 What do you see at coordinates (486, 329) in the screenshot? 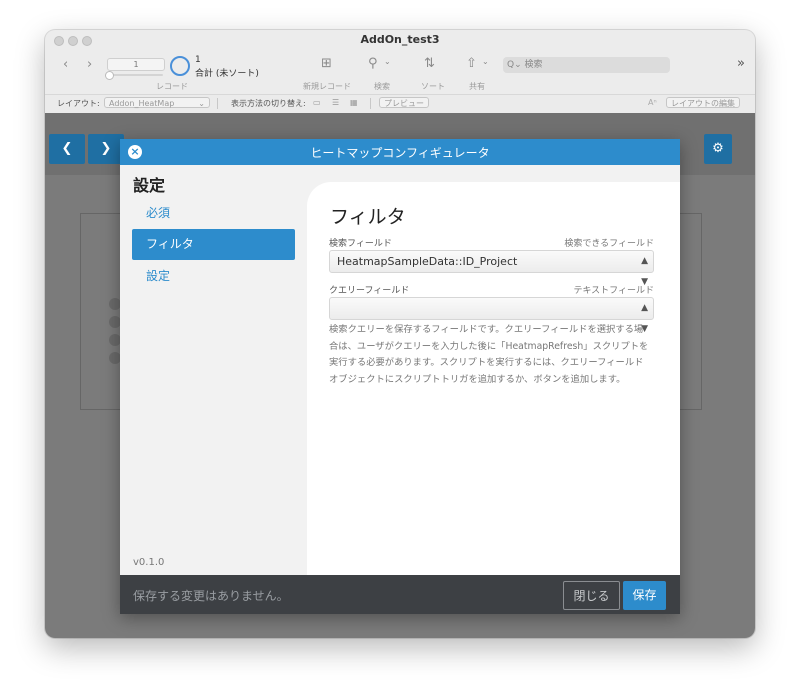
I see `description-line: 検索クエリーを保存するフィールドです。クエリーフィールドを選択する場` at bounding box center [486, 329].